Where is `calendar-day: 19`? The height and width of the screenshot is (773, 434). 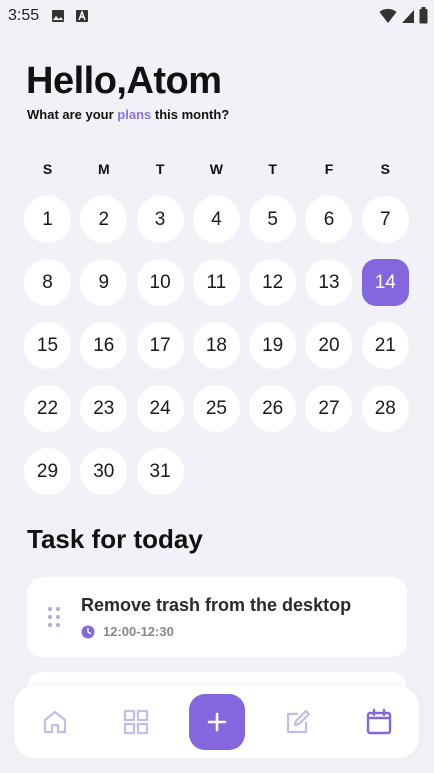 calendar-day: 19 is located at coordinates (273, 345).